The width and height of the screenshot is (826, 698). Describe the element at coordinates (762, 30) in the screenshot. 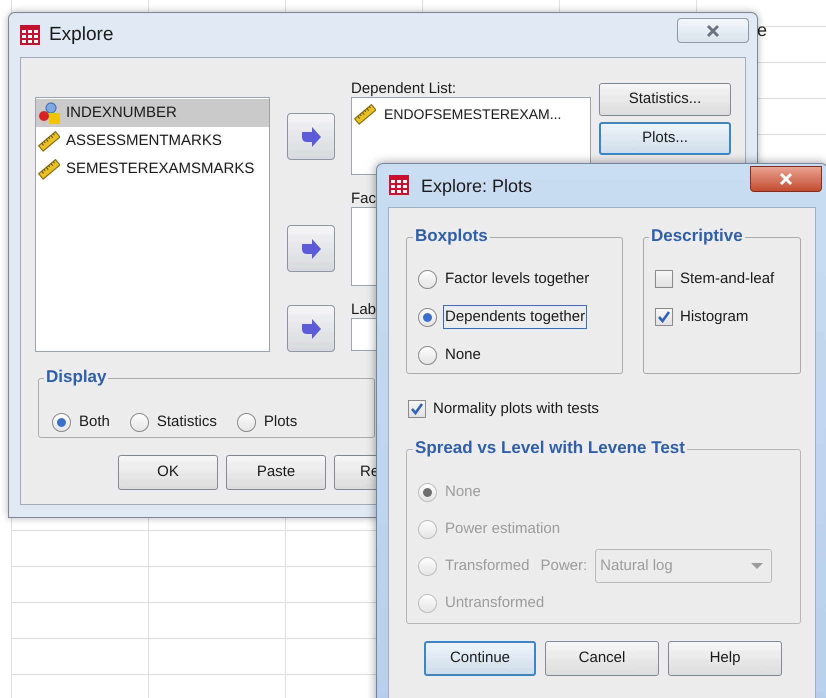

I see `cell-text: e` at that location.